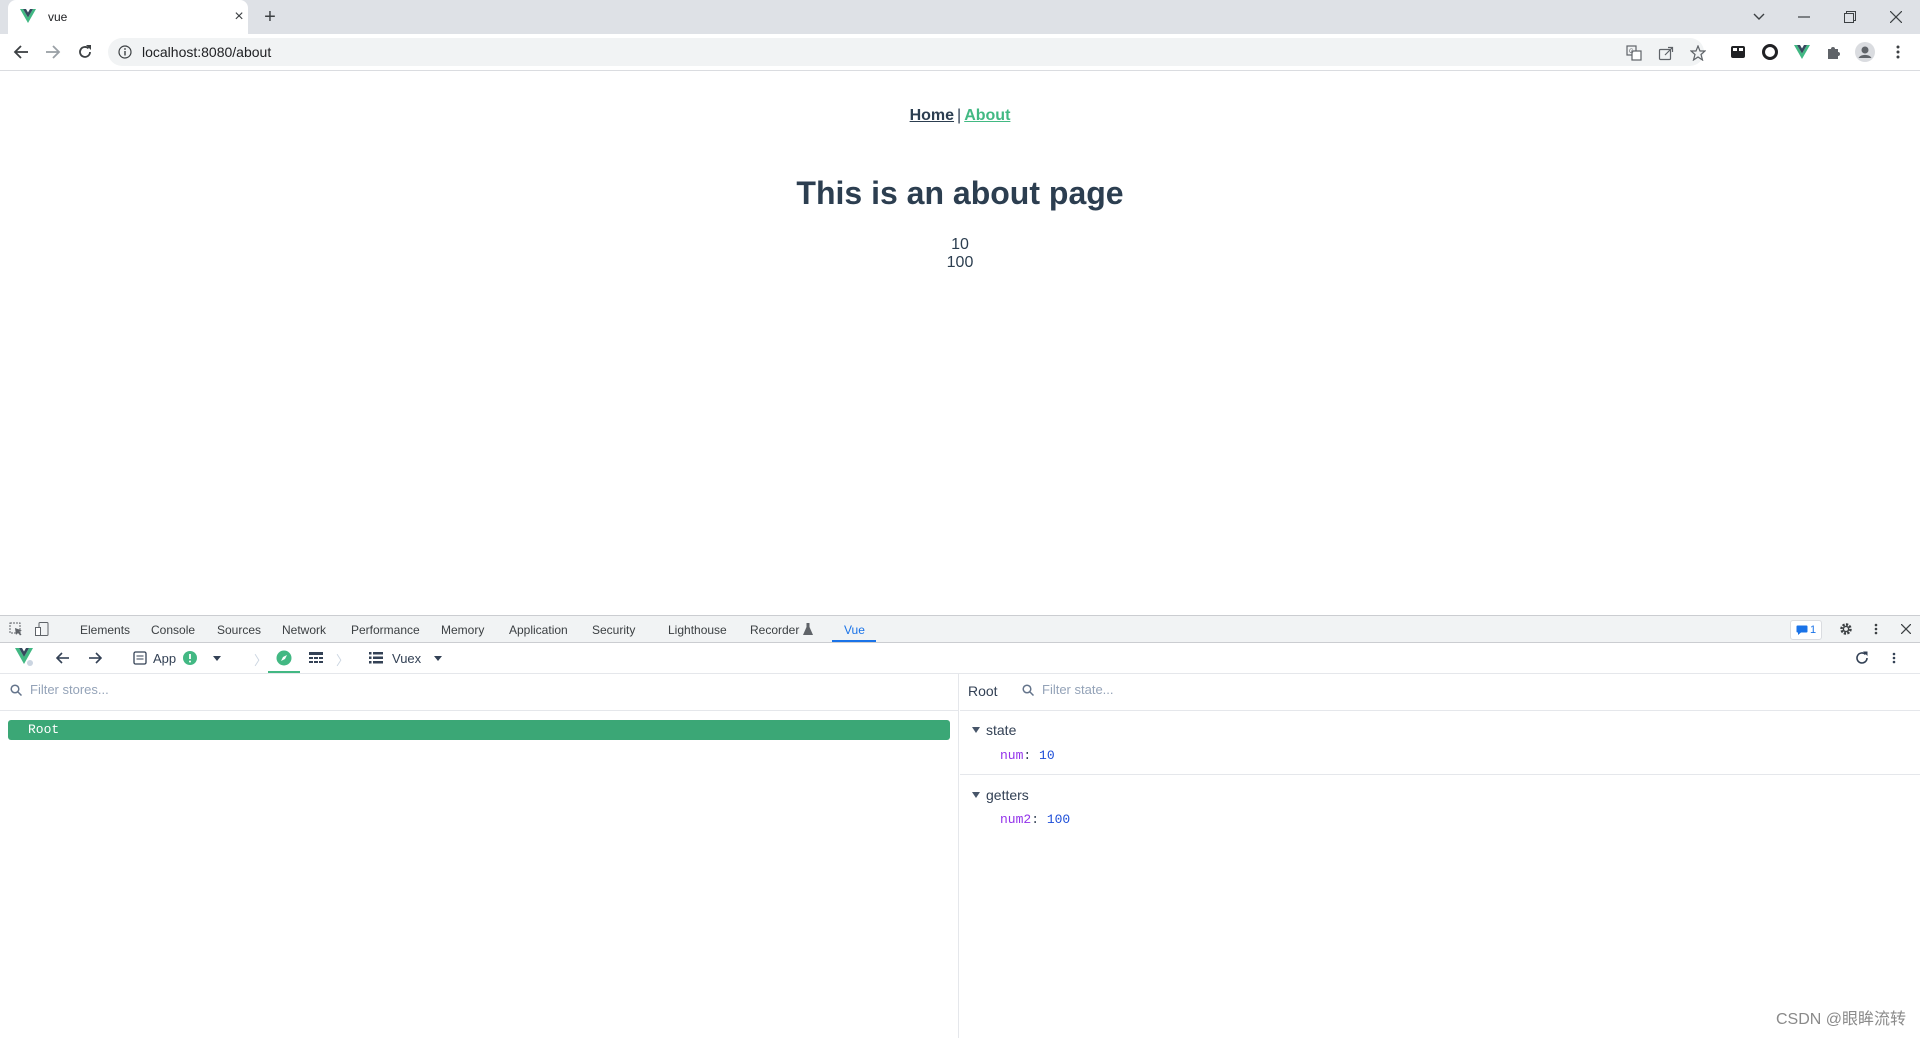 Image resolution: width=1920 pixels, height=1038 pixels. What do you see at coordinates (1840, 1019) in the screenshot?
I see `watermark: CSDN @眼眸流转` at bounding box center [1840, 1019].